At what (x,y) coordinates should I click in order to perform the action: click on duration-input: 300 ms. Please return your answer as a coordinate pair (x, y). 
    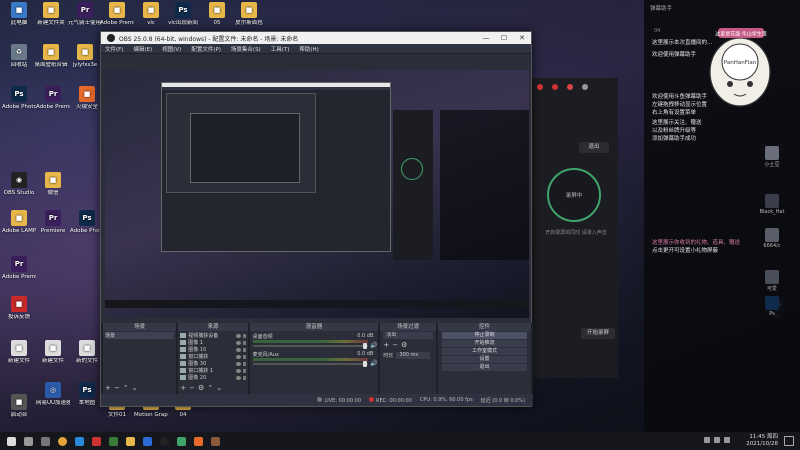
    Looking at the image, I should click on (413, 355).